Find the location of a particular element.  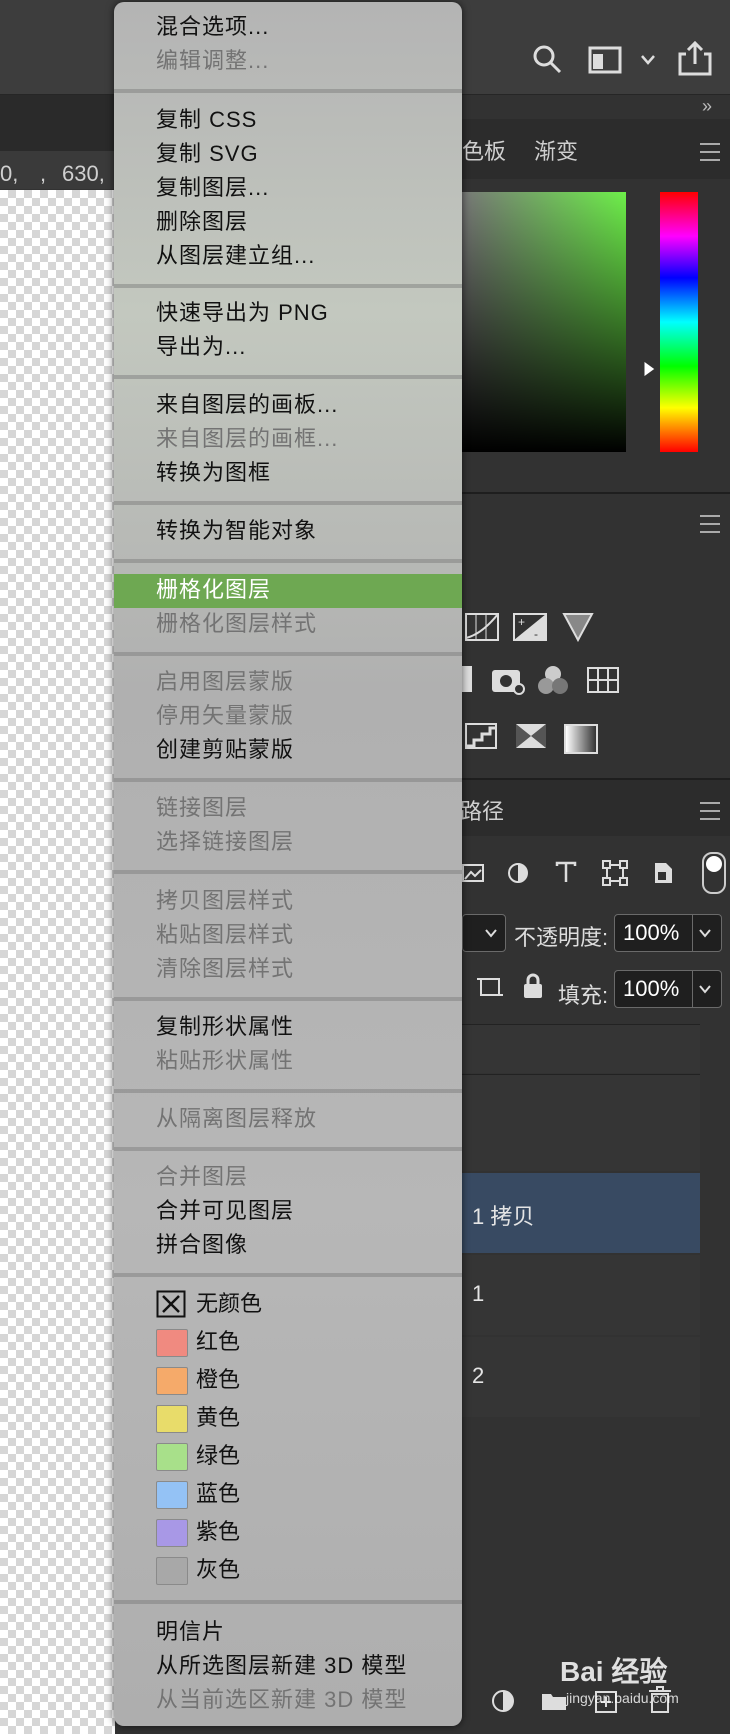

menu-item-delete-layer: 删除图层 is located at coordinates (202, 222).